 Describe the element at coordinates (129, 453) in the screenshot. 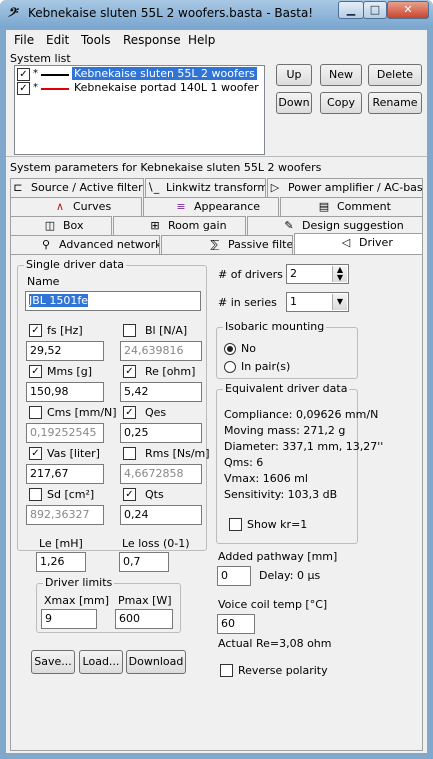

I see `rms-checkbox` at that location.